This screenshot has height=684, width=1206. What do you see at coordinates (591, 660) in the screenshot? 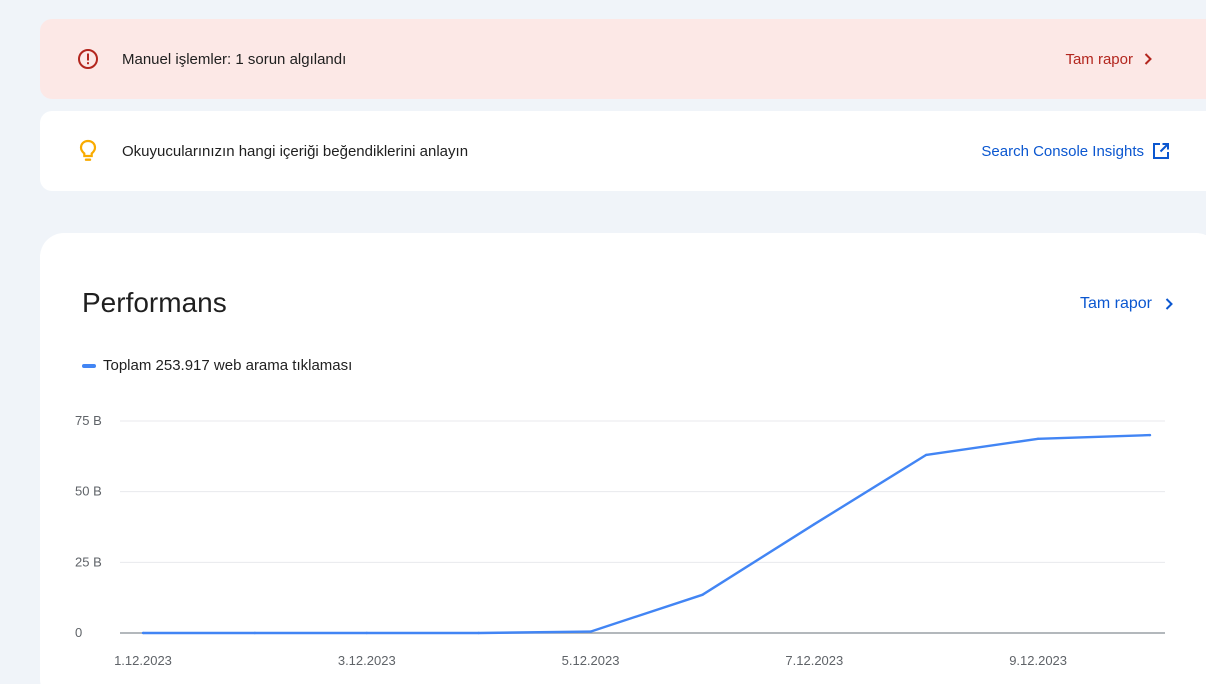
I see `x-tick-label: 5.12.2023` at bounding box center [591, 660].